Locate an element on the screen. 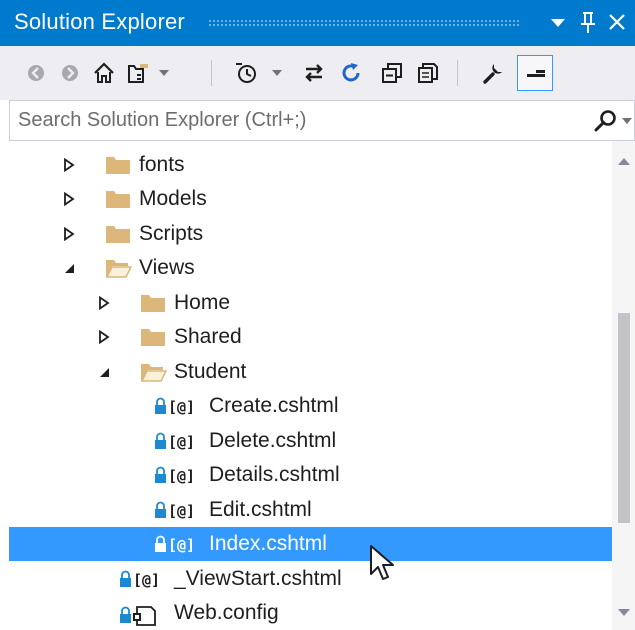 The image size is (635, 630). tree-item-index-cshtml: [@] Index.cshtml is located at coordinates (310, 544).